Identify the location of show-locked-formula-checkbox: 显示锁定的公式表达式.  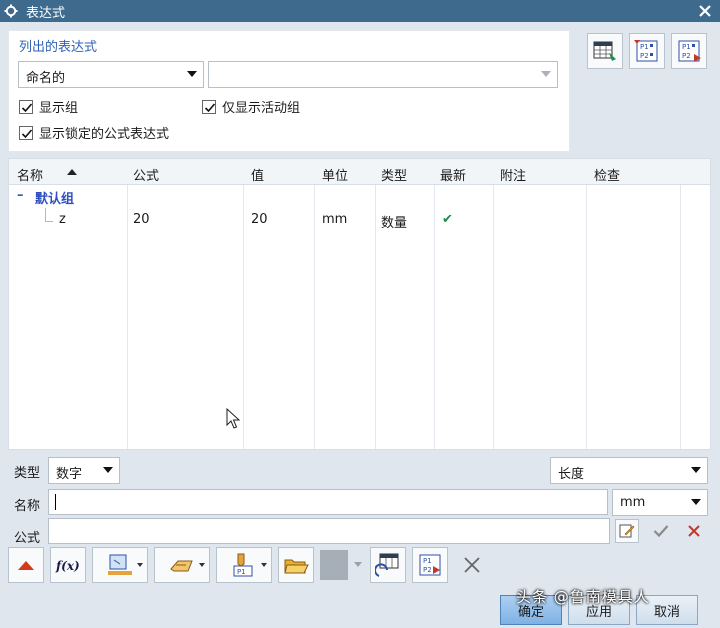
(94, 132).